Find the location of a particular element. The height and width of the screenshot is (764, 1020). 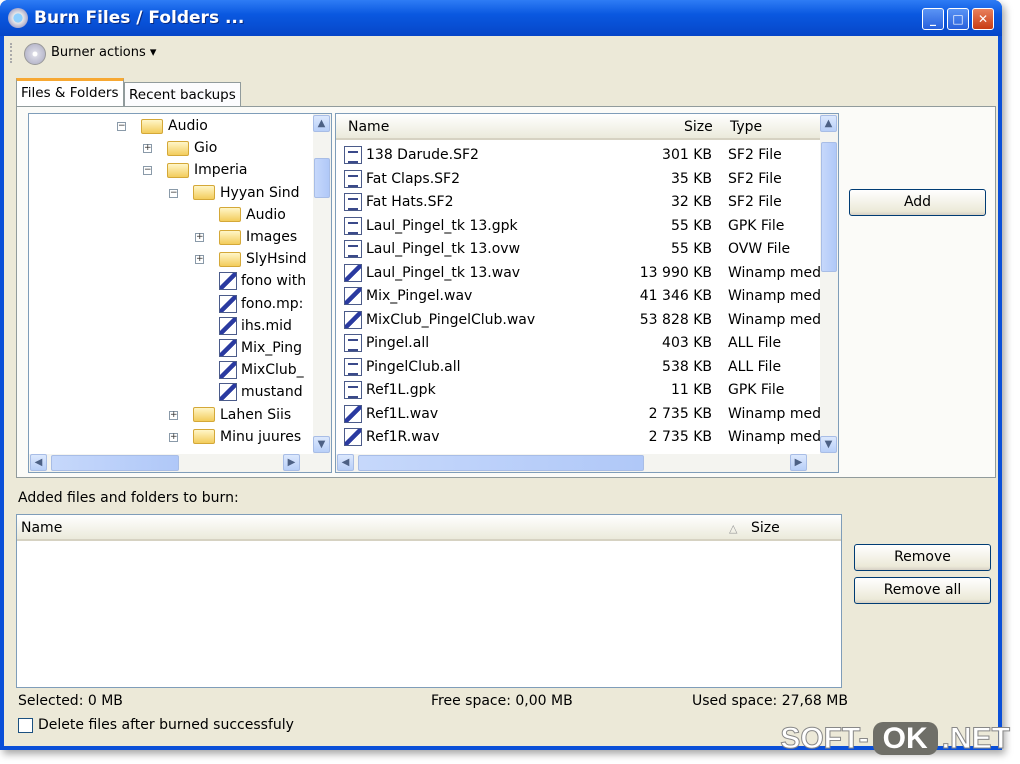

file-type: GPK File is located at coordinates (756, 390).